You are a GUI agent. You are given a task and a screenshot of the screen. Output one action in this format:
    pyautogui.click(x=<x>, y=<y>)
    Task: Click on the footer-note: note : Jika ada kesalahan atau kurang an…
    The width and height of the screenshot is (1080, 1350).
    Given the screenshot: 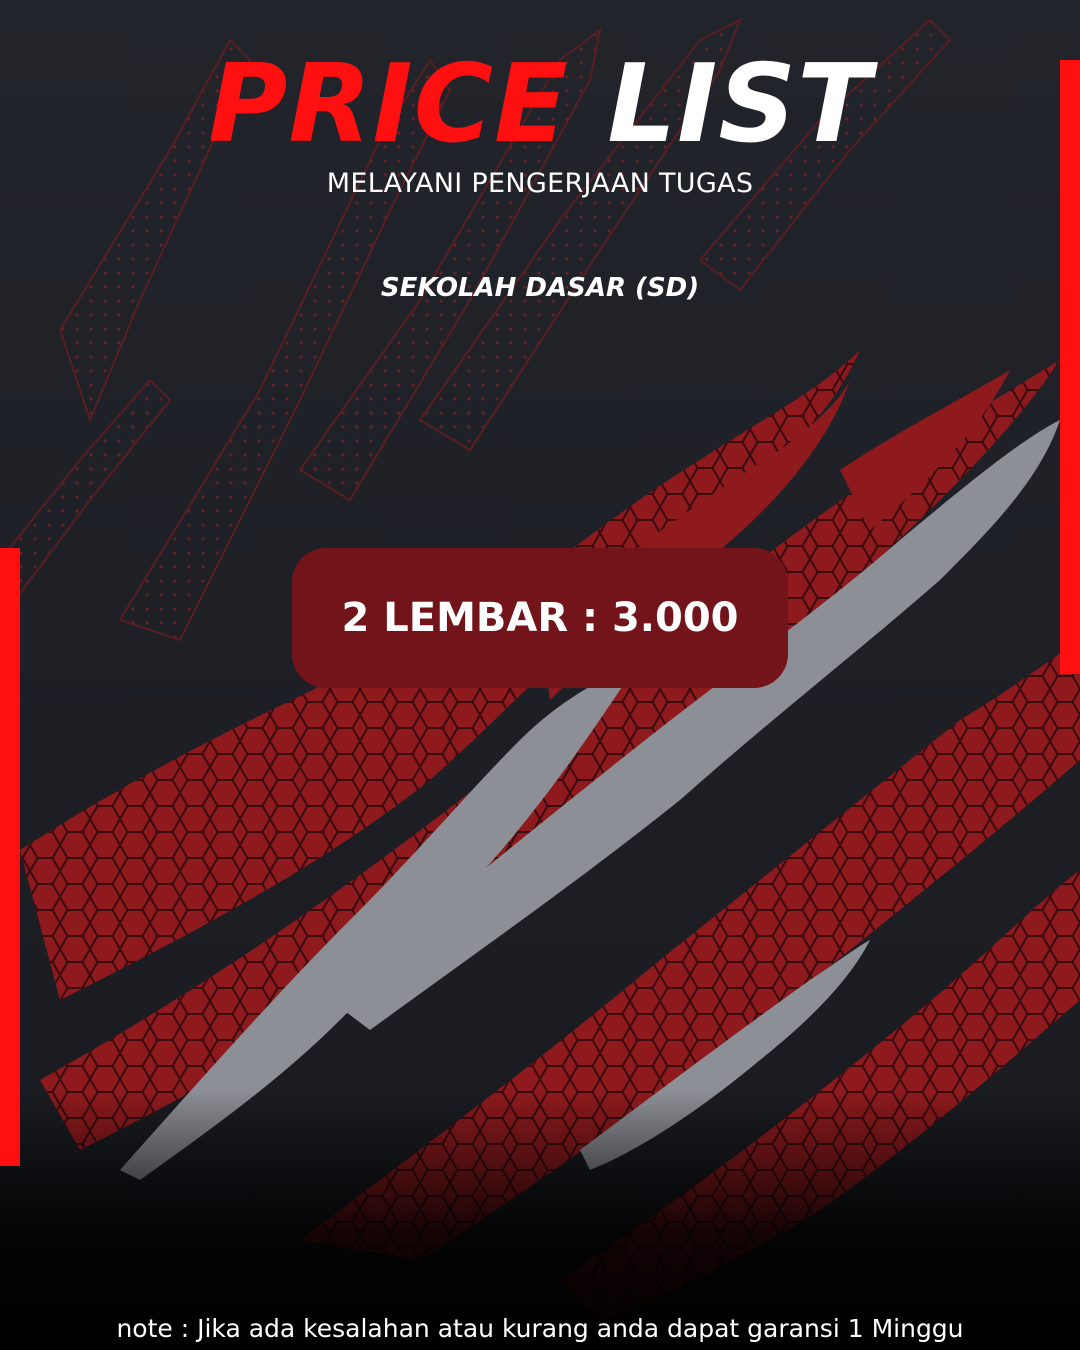 What is the action you would take?
    pyautogui.click(x=540, y=1328)
    